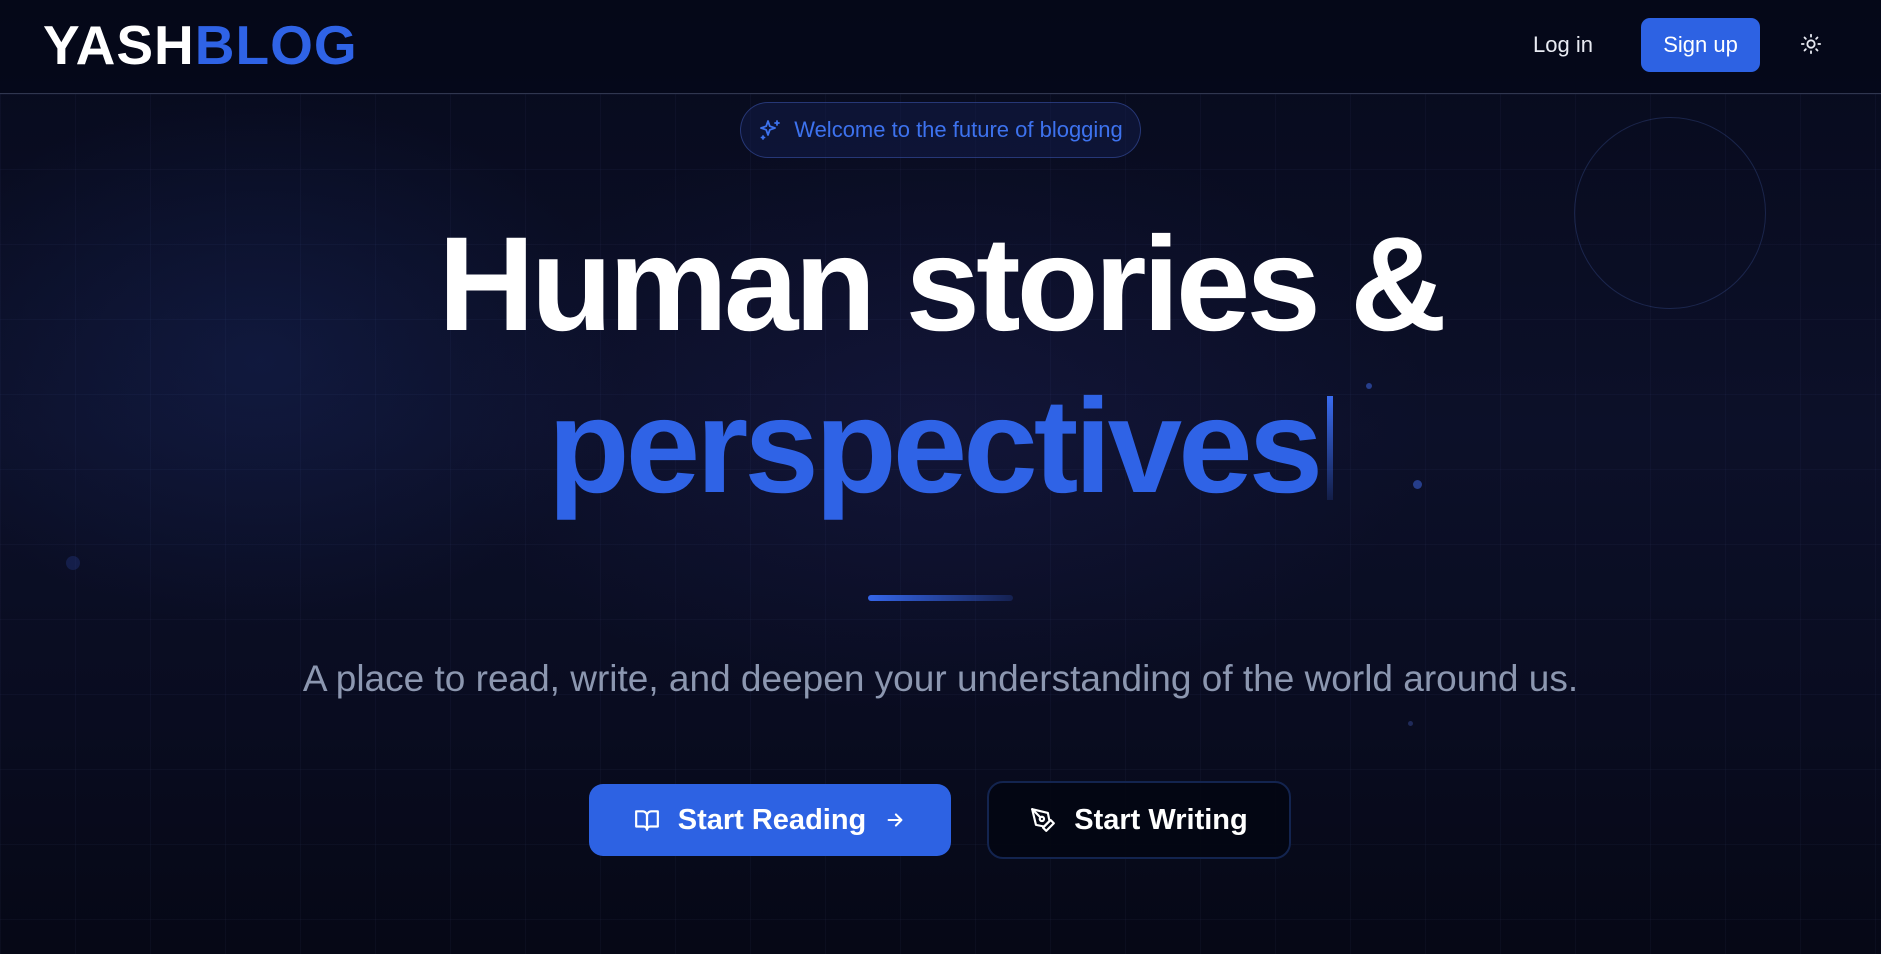  Describe the element at coordinates (1161, 819) in the screenshot. I see `start-writing-label: Start Writing` at that location.